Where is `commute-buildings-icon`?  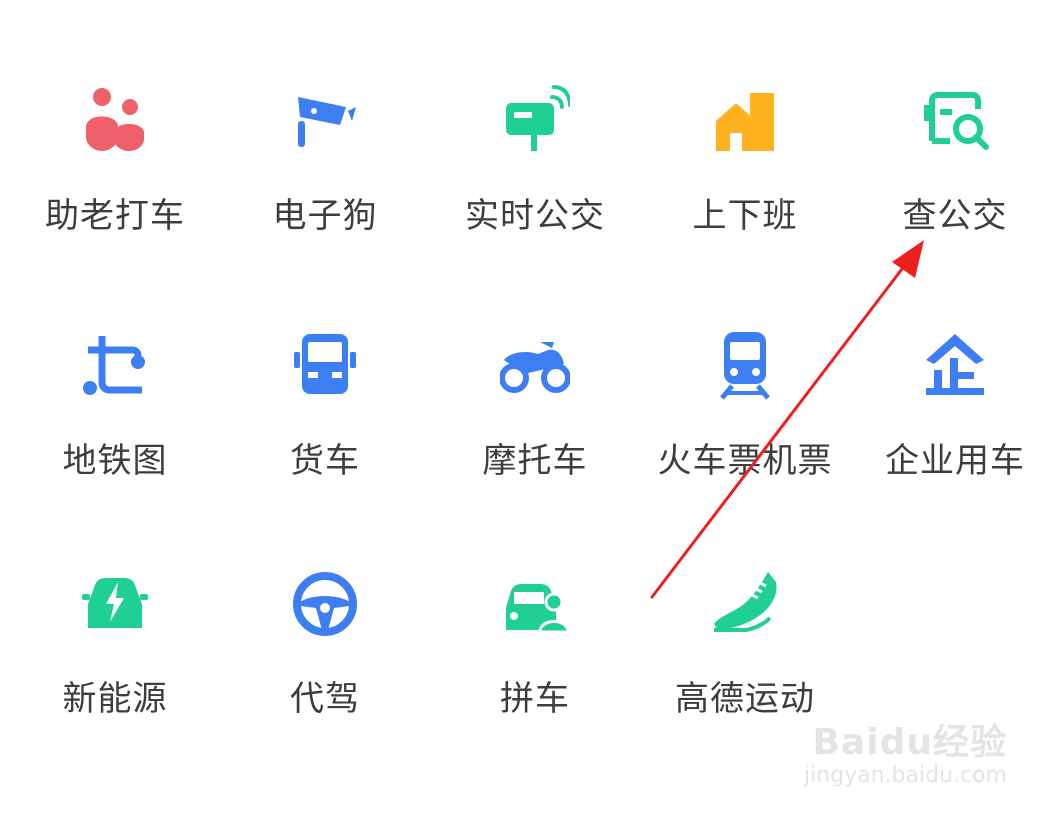 commute-buildings-icon is located at coordinates (745, 120).